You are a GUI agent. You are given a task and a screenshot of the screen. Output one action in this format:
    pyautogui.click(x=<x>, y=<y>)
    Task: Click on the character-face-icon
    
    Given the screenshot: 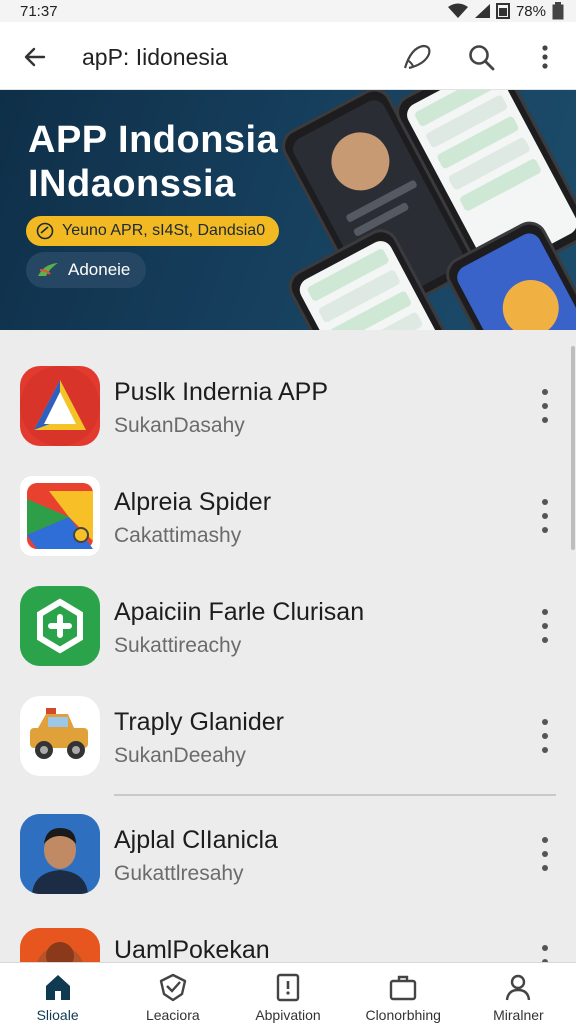 What is the action you would take?
    pyautogui.click(x=60, y=945)
    